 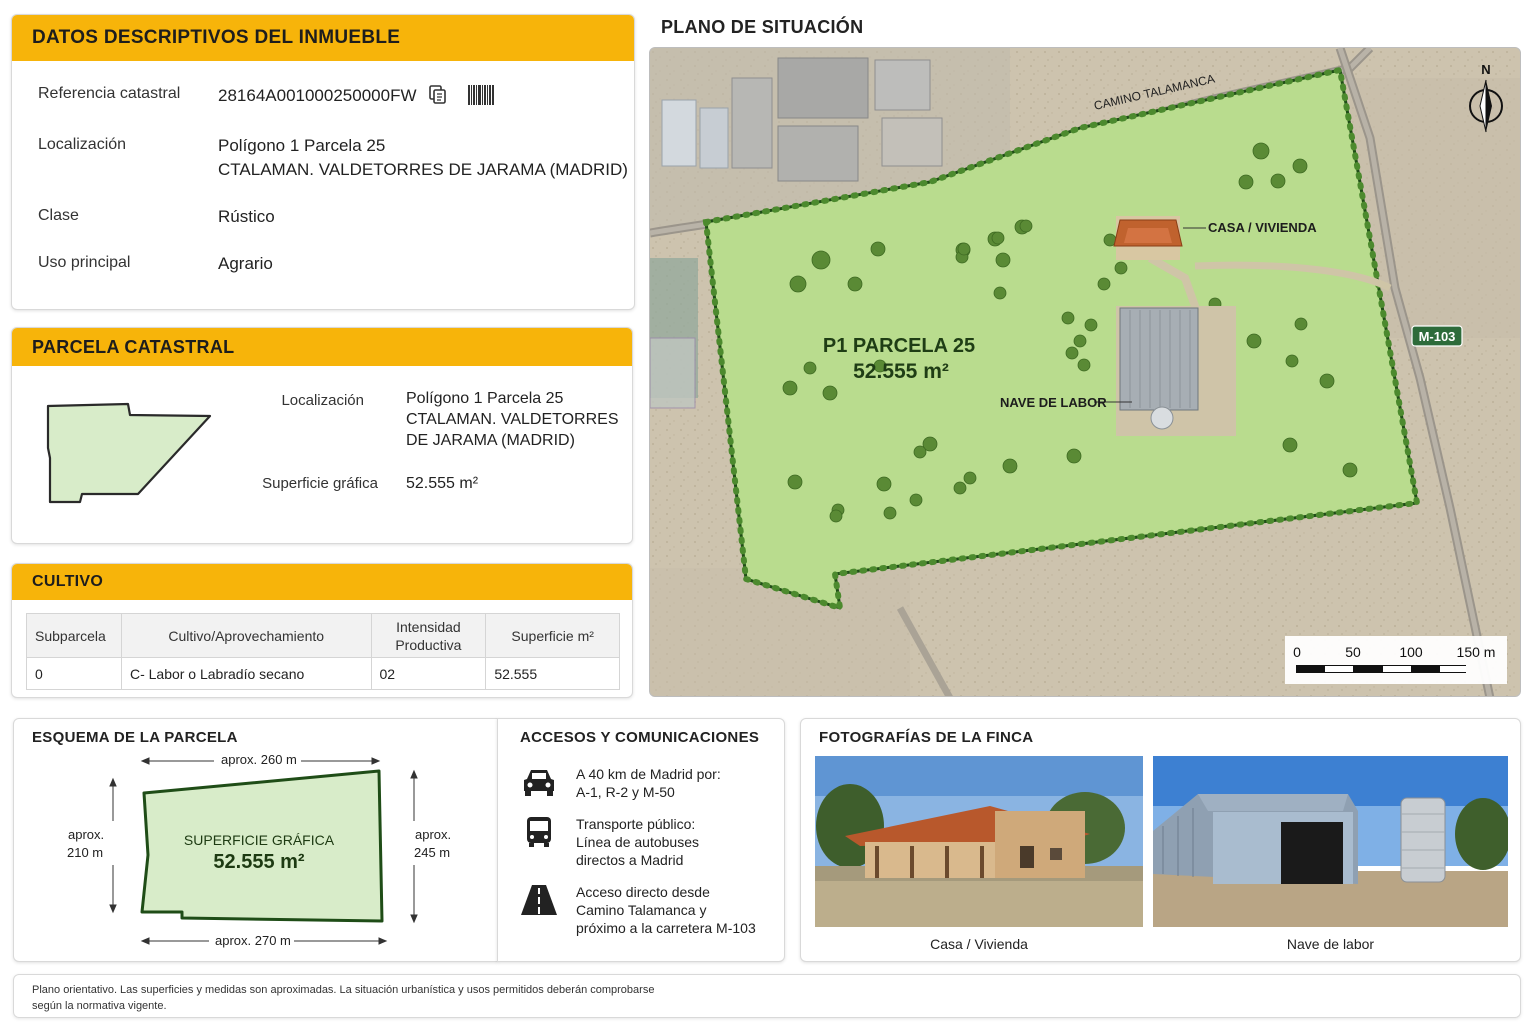 What do you see at coordinates (320, 483) in the screenshot?
I see `parcela-sup-label: Superficie gráfica` at bounding box center [320, 483].